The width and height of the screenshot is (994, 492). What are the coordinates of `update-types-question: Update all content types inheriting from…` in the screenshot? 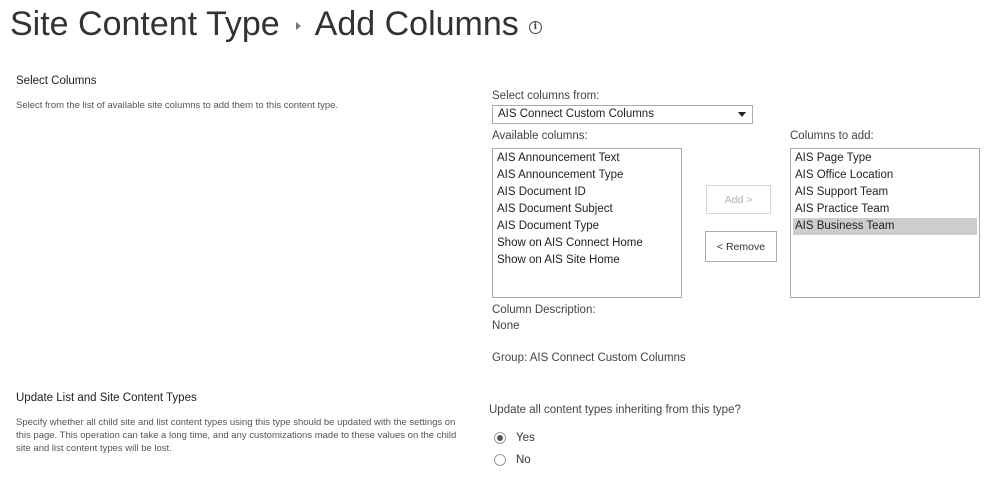 It's located at (615, 410).